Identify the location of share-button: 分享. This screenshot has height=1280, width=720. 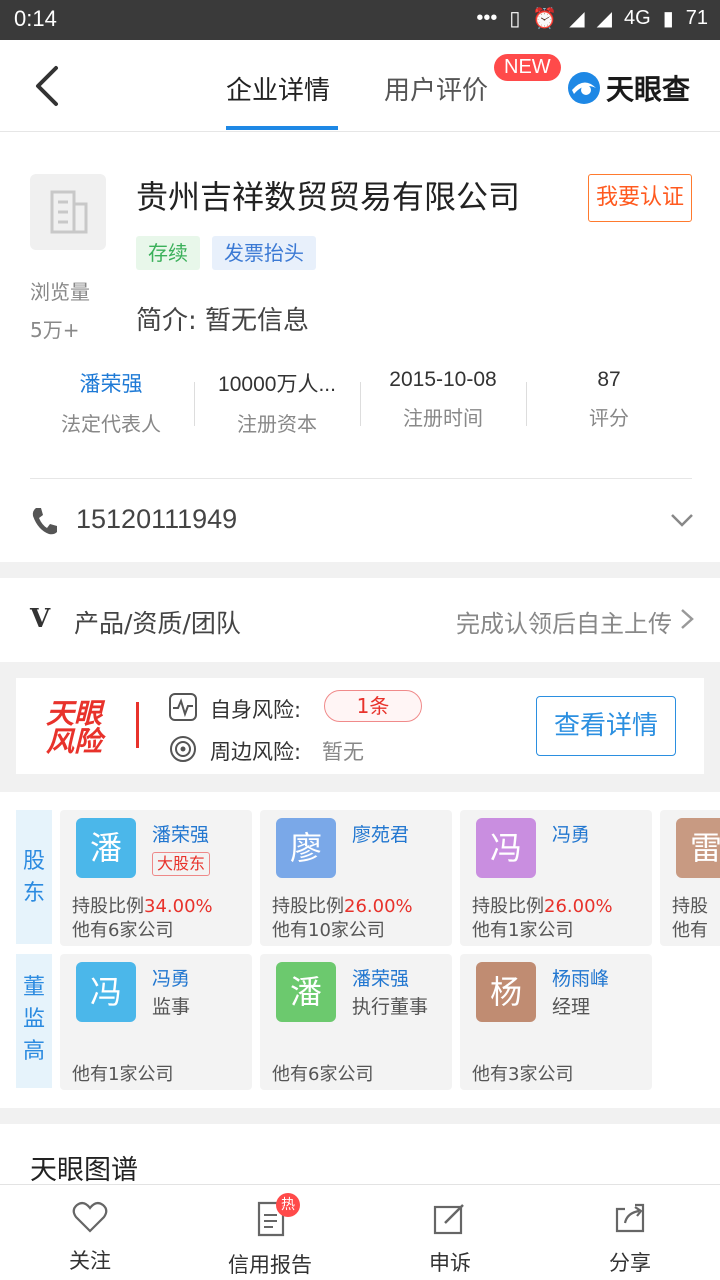
(630, 1238).